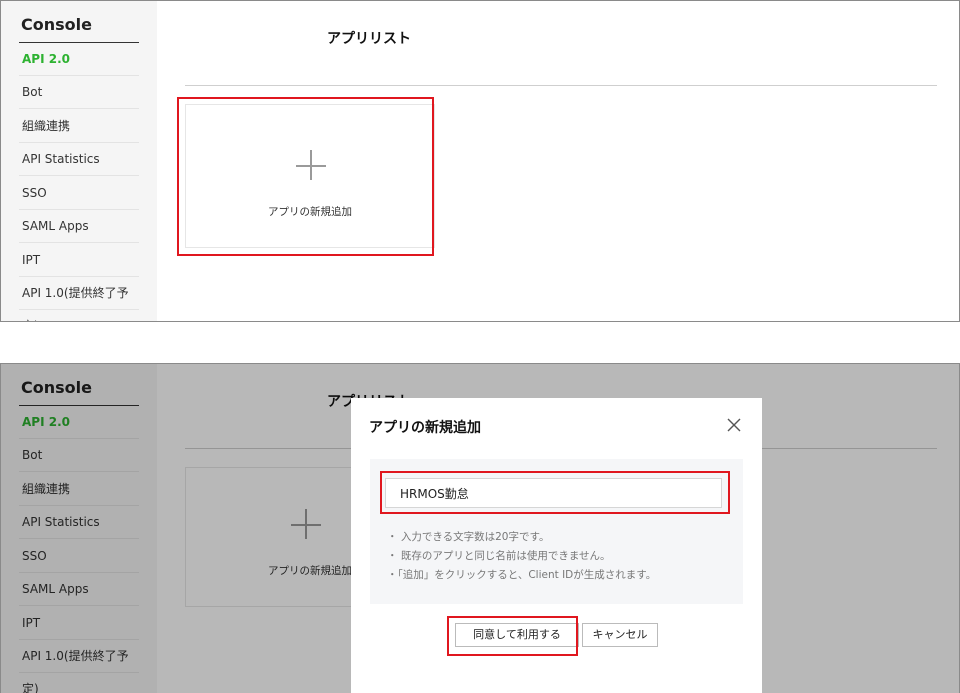 Image resolution: width=960 pixels, height=693 pixels. Describe the element at coordinates (555, 492) in the screenshot. I see `input-highlight-box` at that location.